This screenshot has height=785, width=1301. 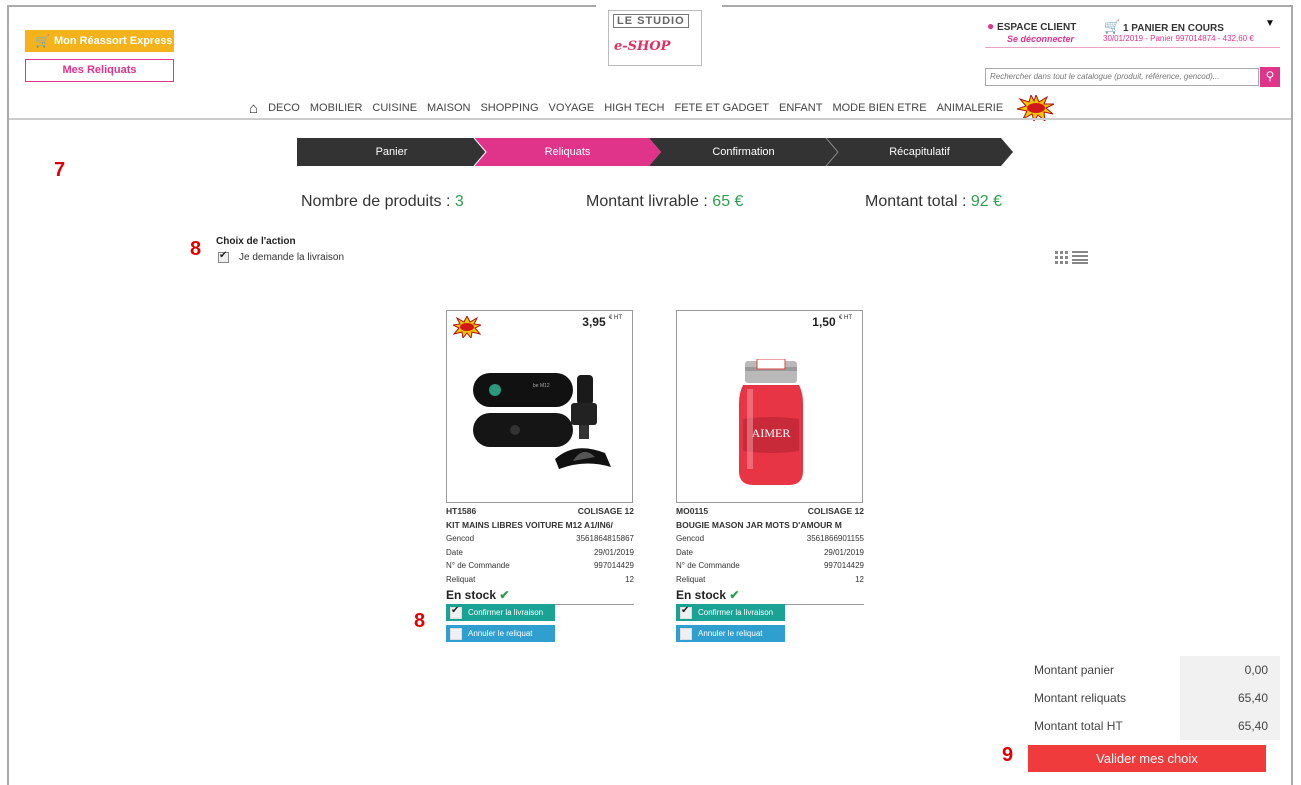 What do you see at coordinates (467, 328) in the screenshot?
I see `promo-burst-icon` at bounding box center [467, 328].